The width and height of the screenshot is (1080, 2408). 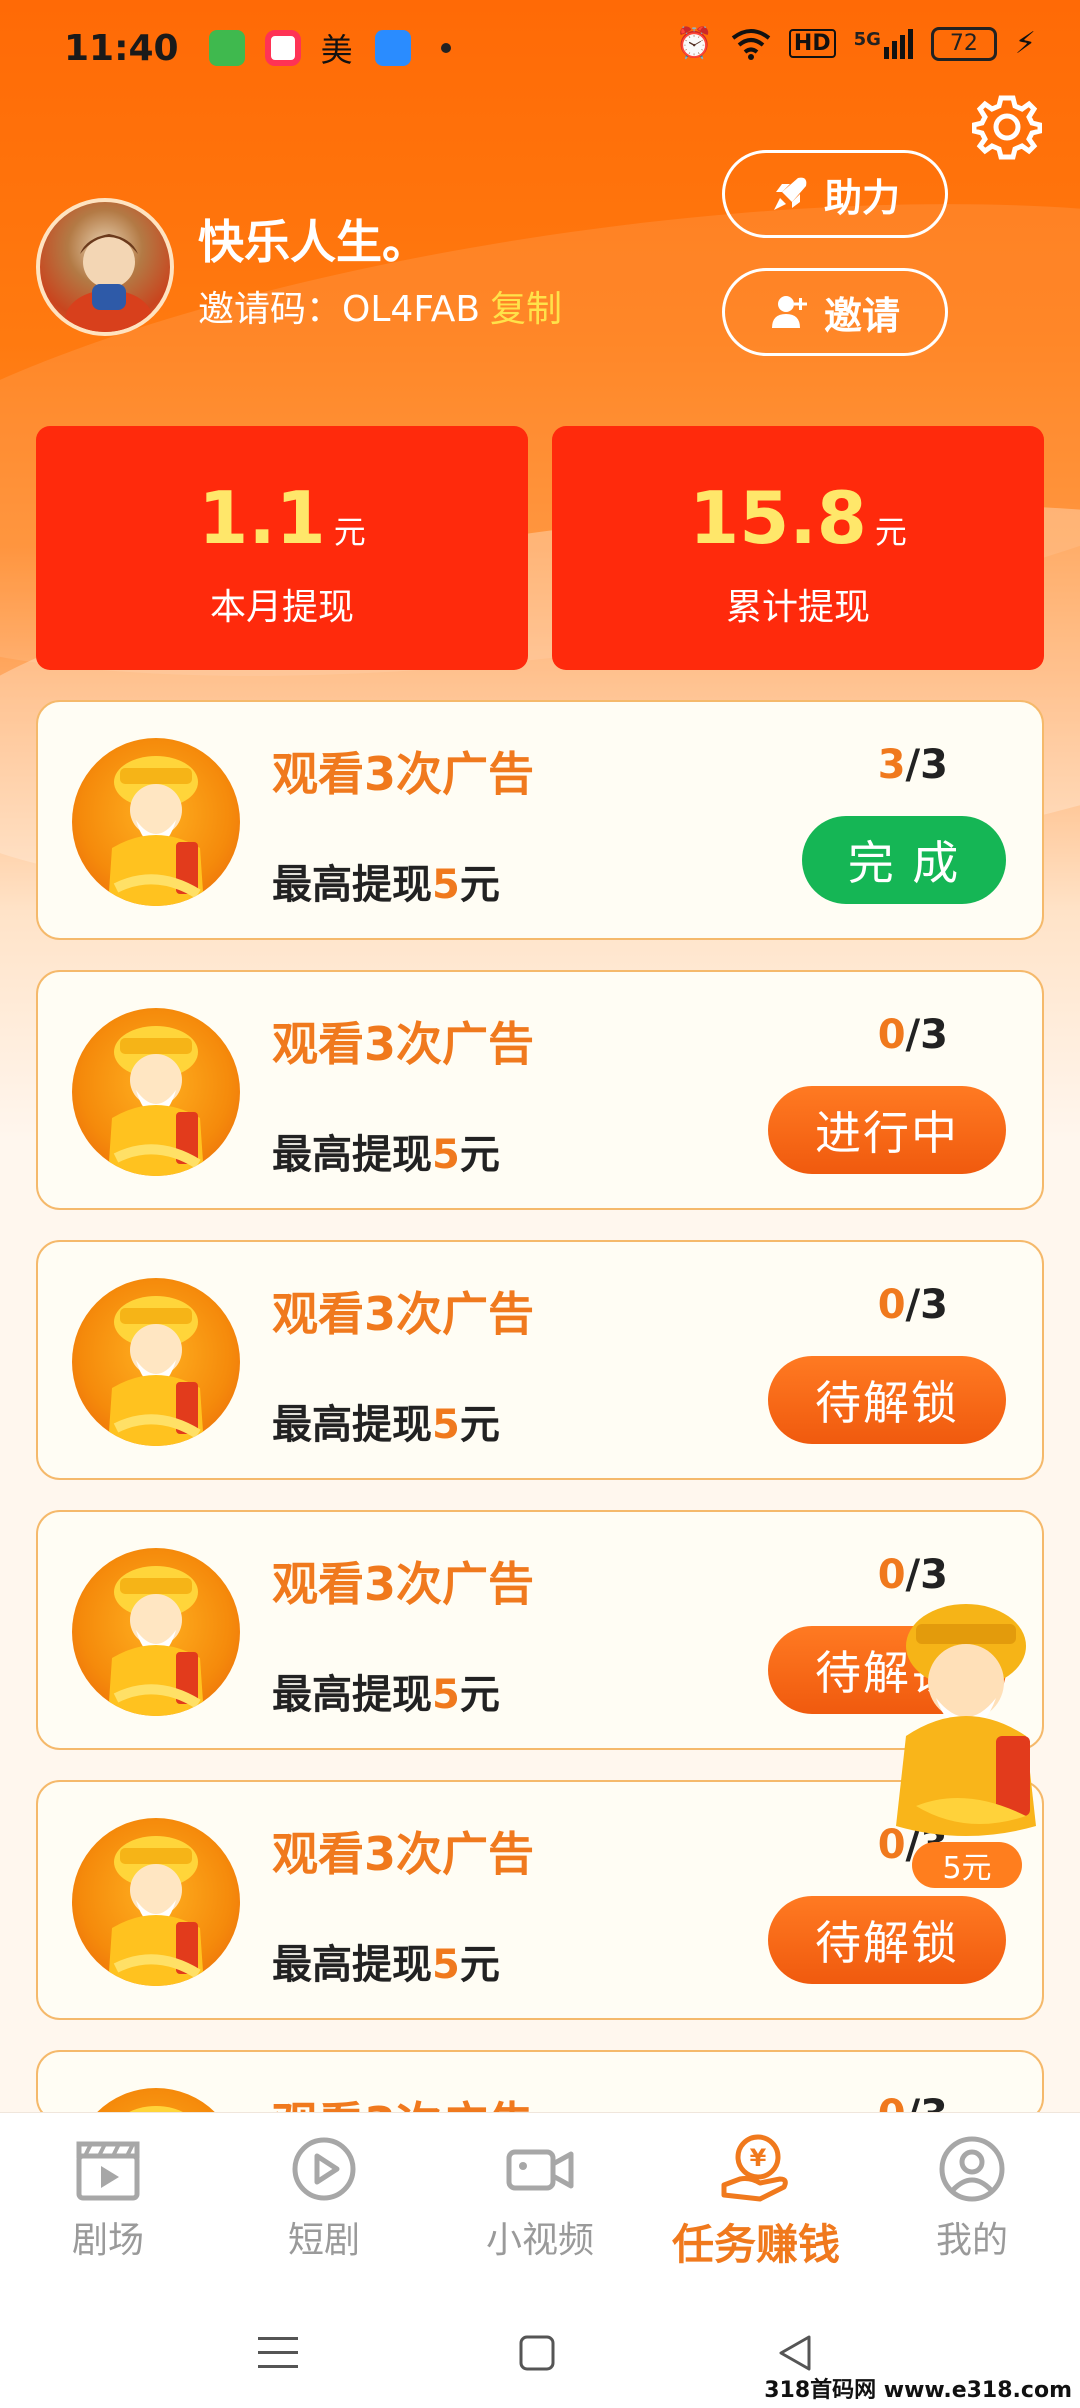 What do you see at coordinates (282, 48) in the screenshot?
I see `notification-video-icon` at bounding box center [282, 48].